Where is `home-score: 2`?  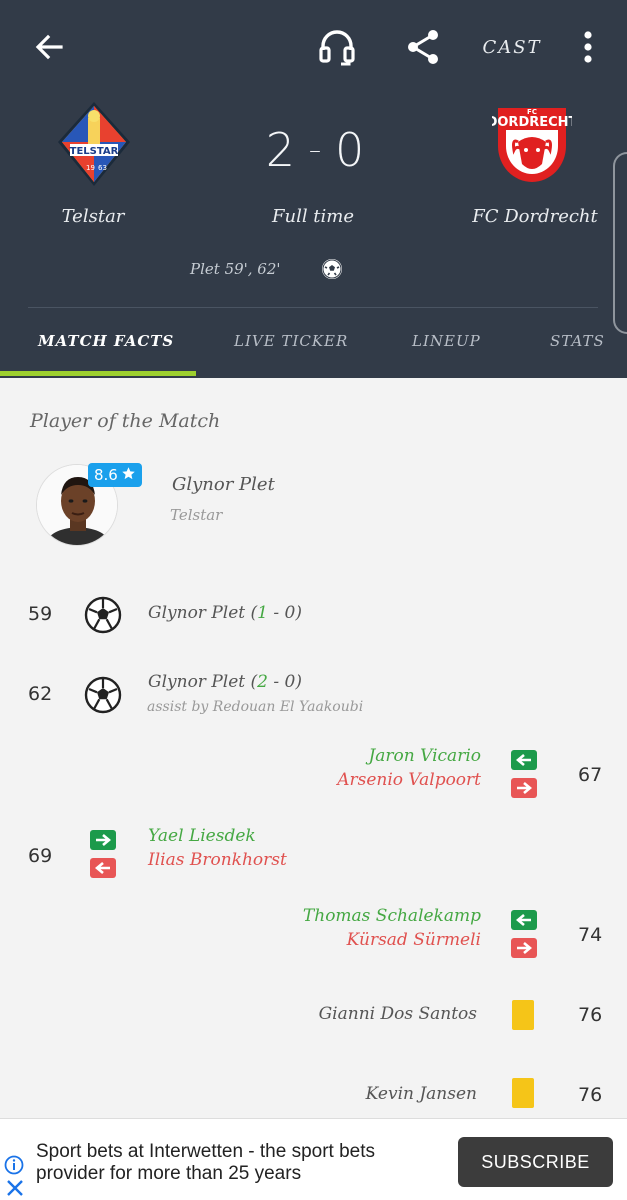 home-score: 2 is located at coordinates (280, 150).